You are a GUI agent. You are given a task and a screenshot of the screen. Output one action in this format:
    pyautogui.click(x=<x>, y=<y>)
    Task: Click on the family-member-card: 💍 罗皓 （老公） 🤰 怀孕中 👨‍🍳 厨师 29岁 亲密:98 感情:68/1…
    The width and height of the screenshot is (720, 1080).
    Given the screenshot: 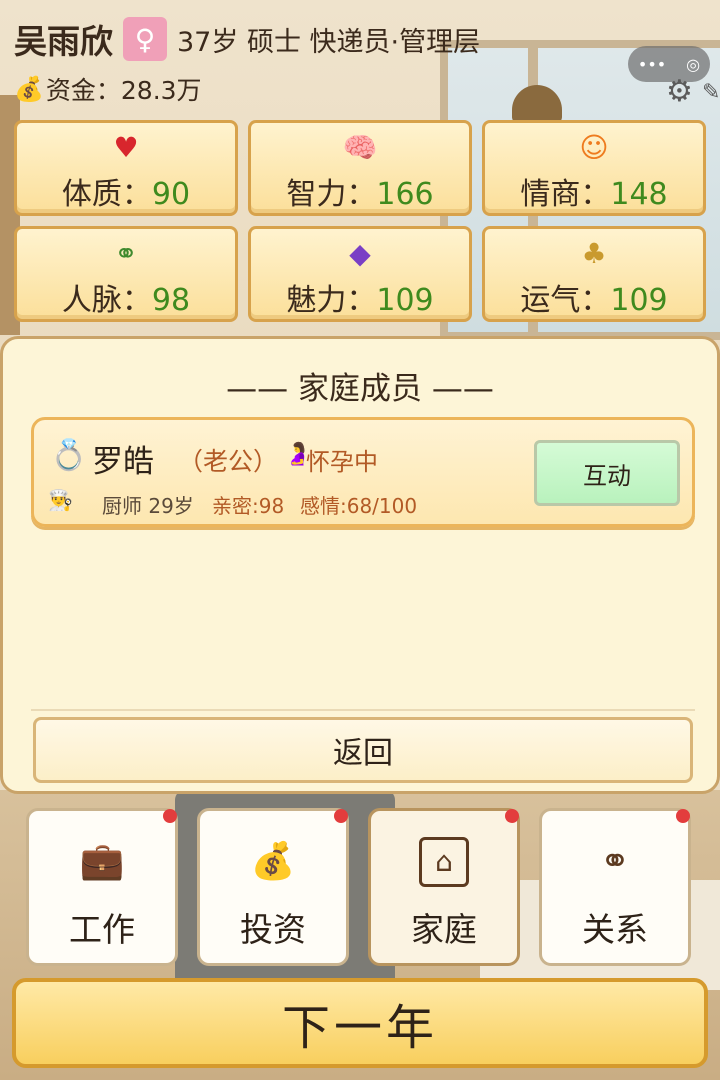 What is the action you would take?
    pyautogui.click(x=363, y=472)
    